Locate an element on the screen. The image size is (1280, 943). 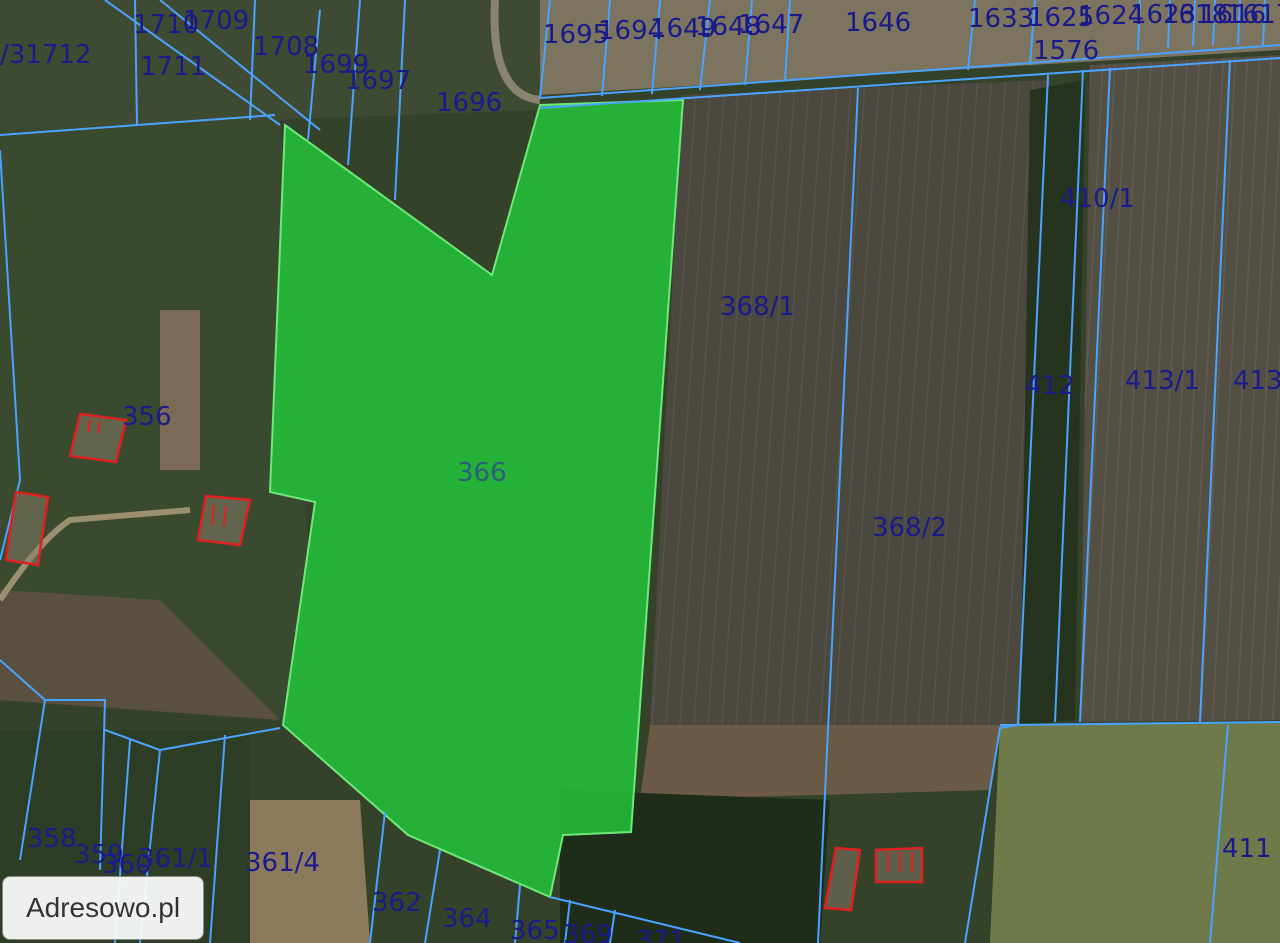
parcel-label: 362 is located at coordinates (397, 903).